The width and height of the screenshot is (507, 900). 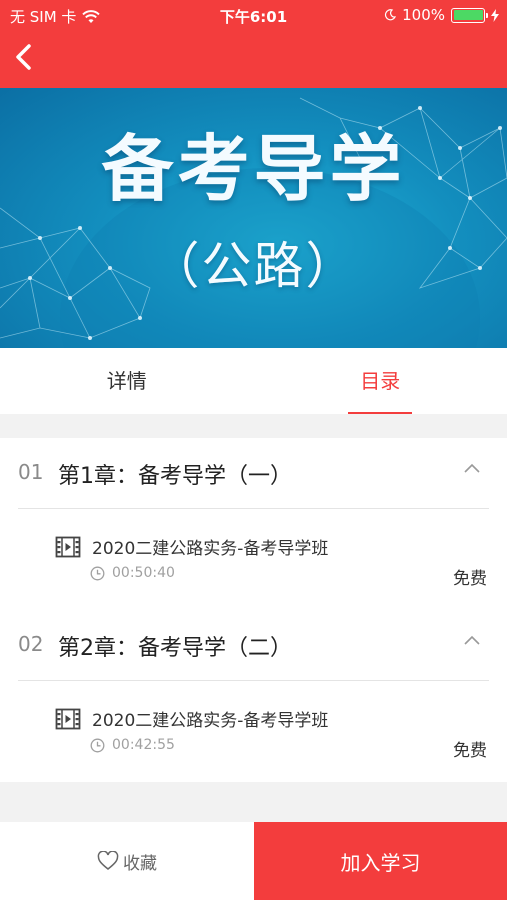 I want to click on chapter-header: 02 第2章：备考导学（二）, so click(x=253, y=645).